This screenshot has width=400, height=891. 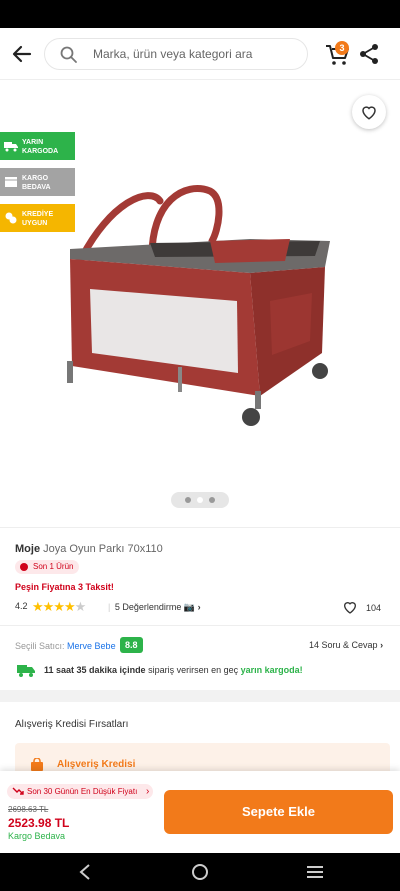 I want to click on credit-section-title: Alışveriş Kredisi Fırsatları, so click(x=72, y=724).